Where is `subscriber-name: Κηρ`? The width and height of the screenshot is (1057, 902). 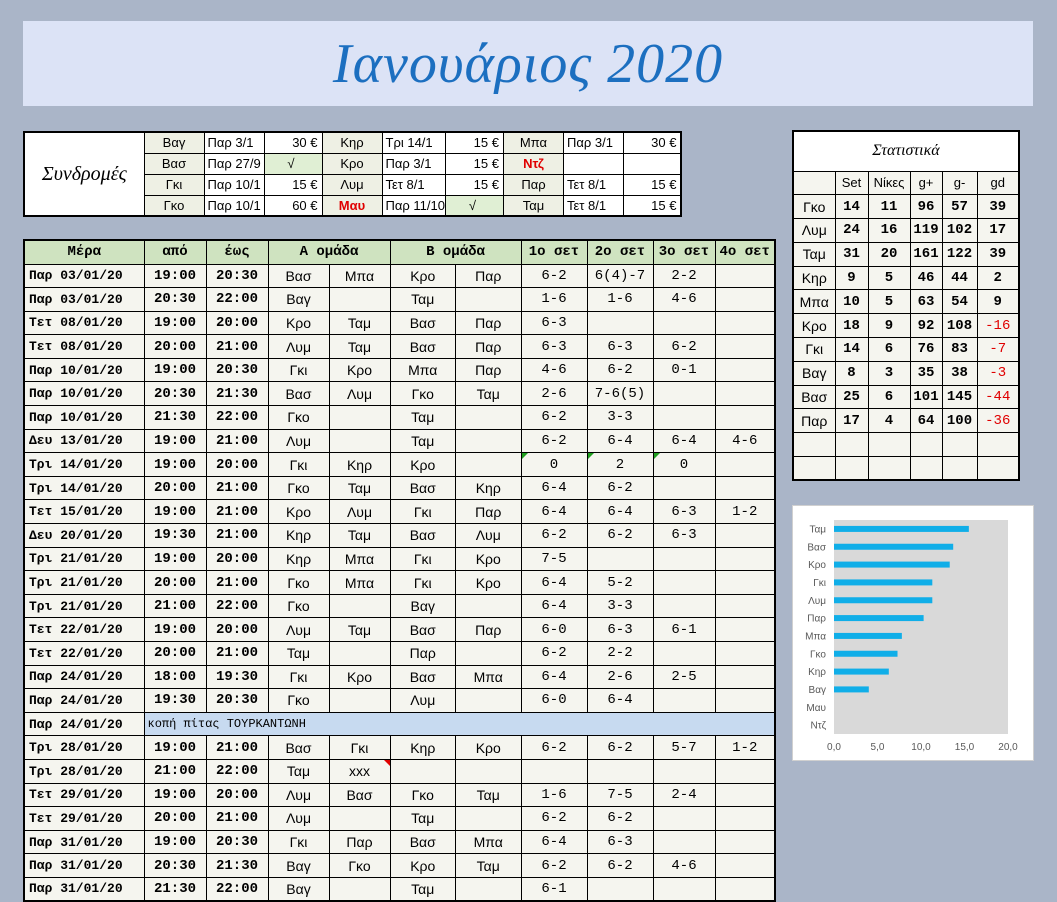 subscriber-name: Κηρ is located at coordinates (352, 142).